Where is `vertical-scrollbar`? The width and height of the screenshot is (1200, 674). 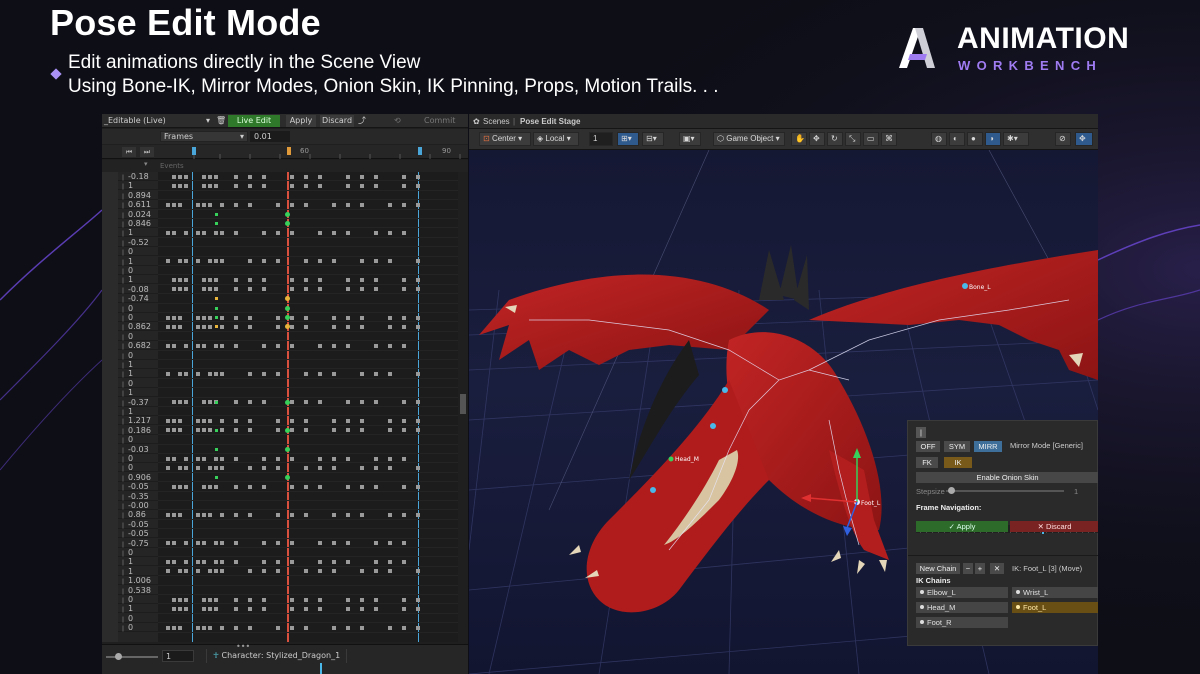 vertical-scrollbar is located at coordinates (463, 404).